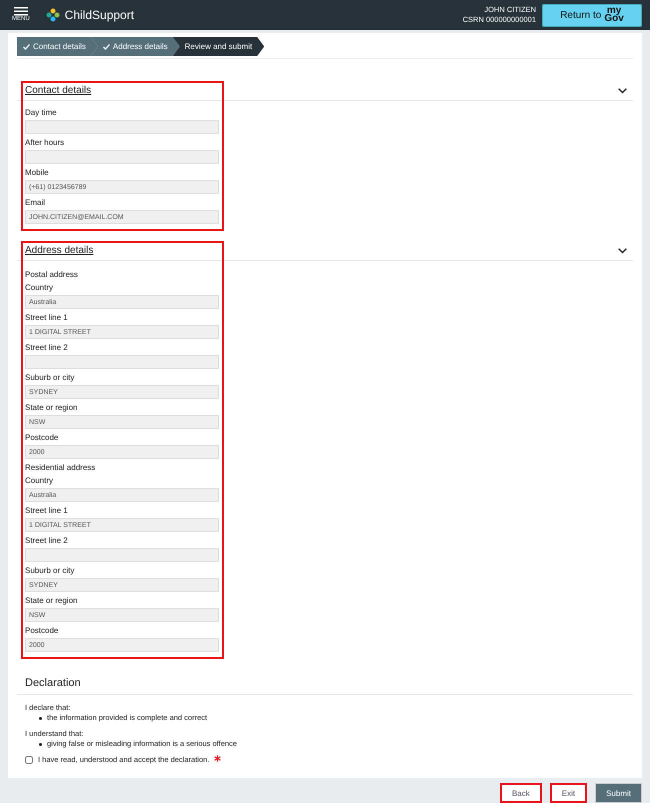 This screenshot has height=803, width=650. What do you see at coordinates (35, 202) in the screenshot?
I see `field-label: Email` at bounding box center [35, 202].